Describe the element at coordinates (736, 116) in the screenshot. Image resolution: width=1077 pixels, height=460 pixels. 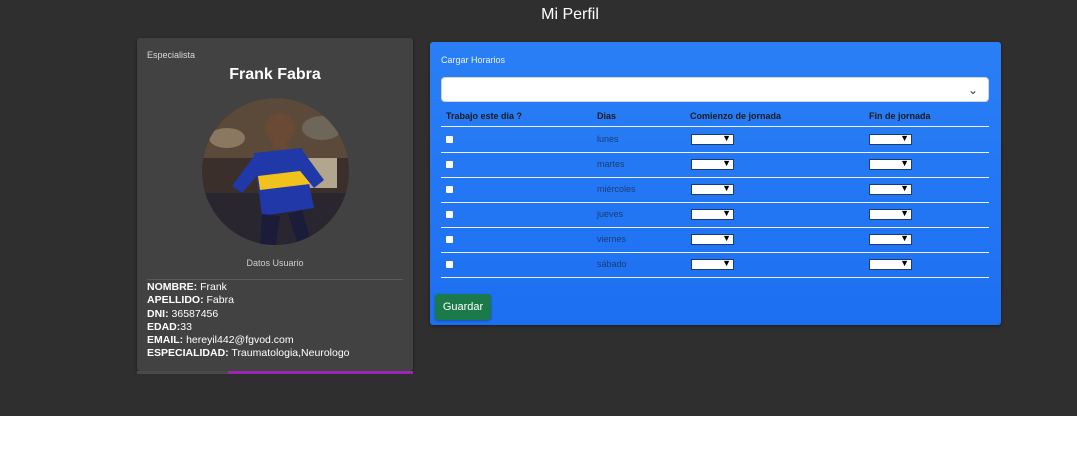
I see `col-comienzo: Comienzo de jornada` at that location.